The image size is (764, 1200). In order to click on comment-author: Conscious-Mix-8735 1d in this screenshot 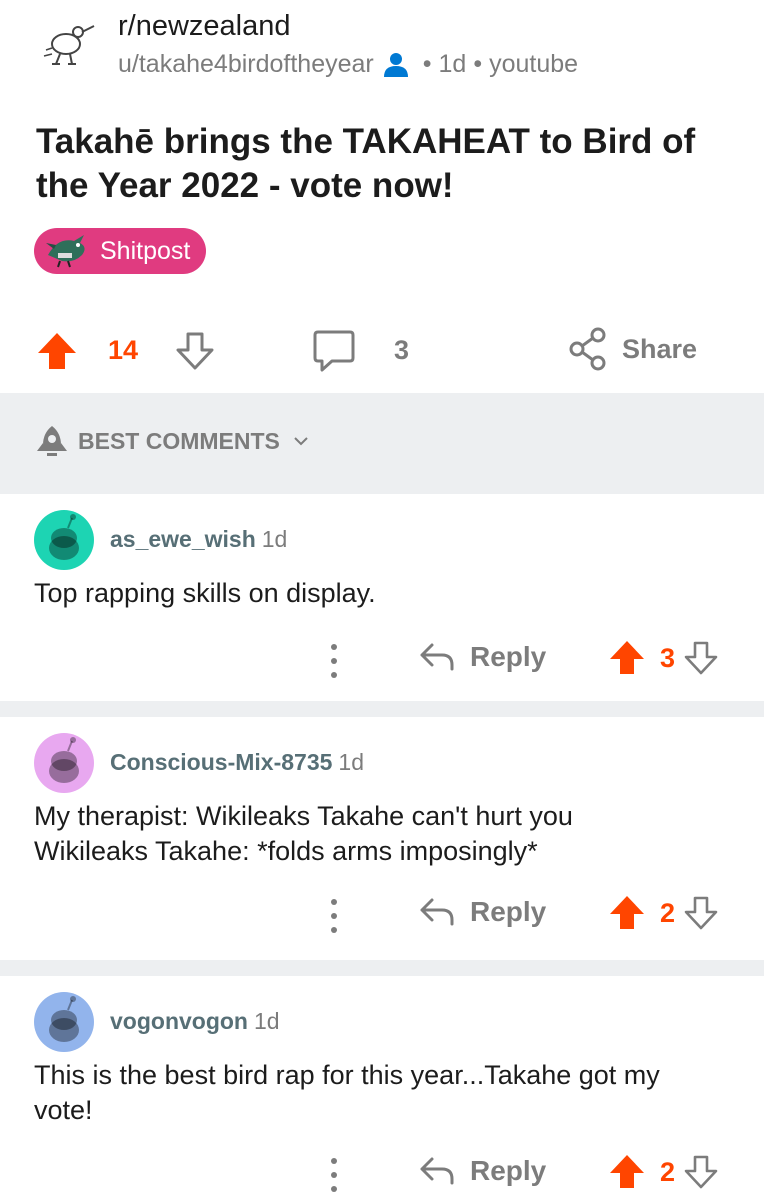, I will do `click(237, 762)`.